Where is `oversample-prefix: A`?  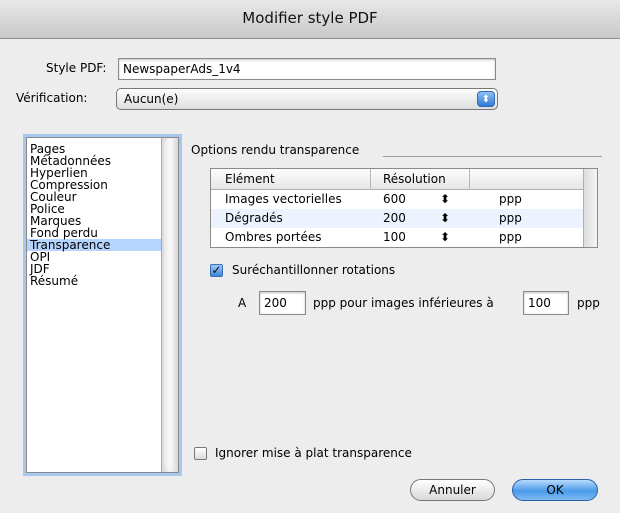 oversample-prefix: A is located at coordinates (242, 303).